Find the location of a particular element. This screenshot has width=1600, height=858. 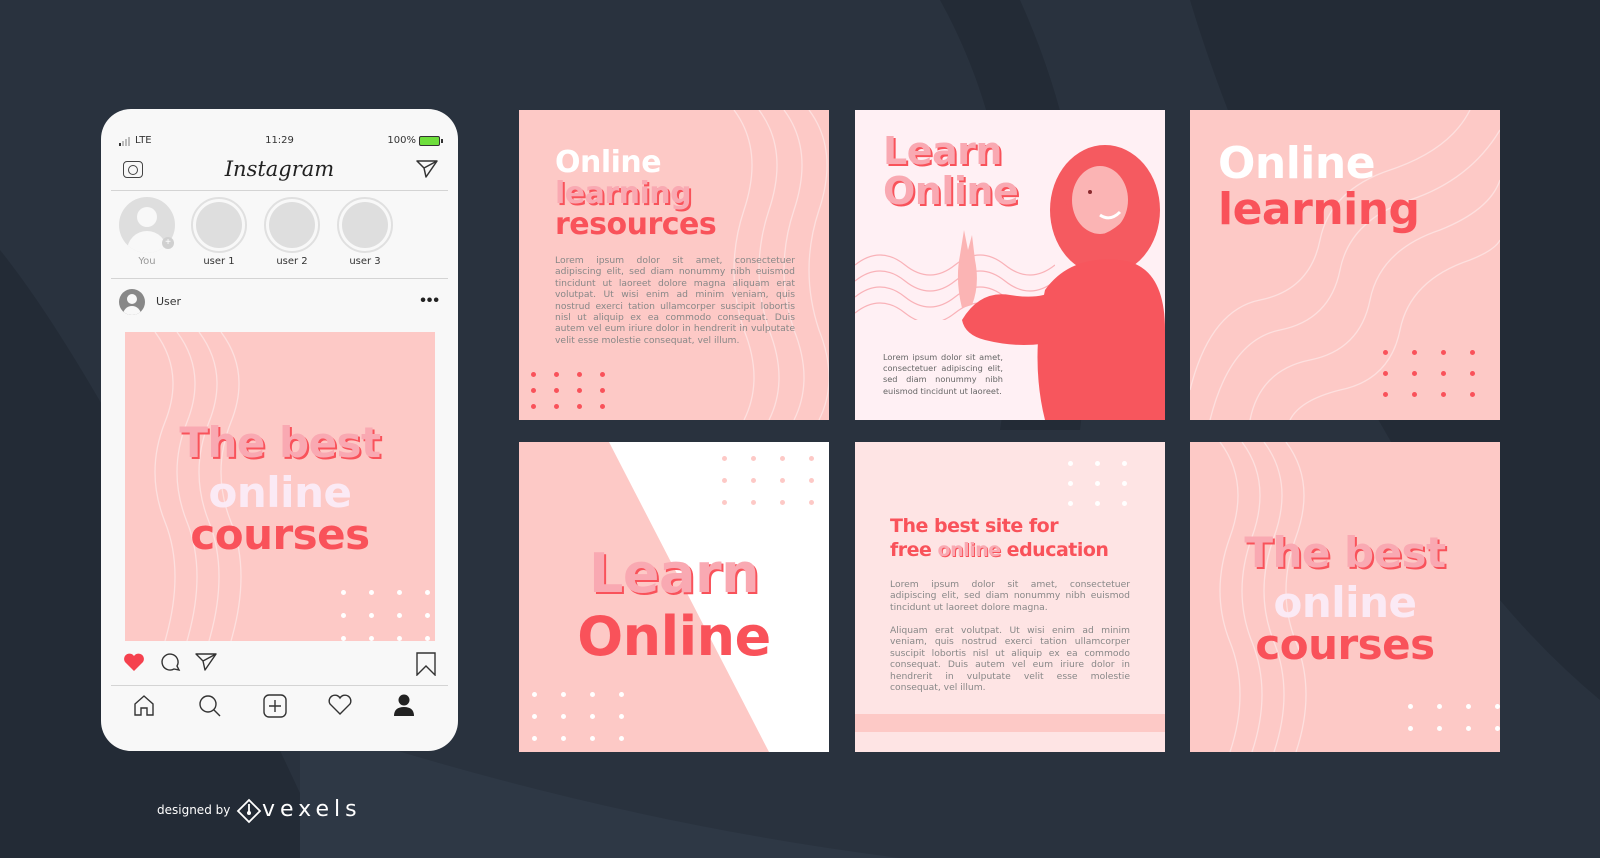

story-user-1: user 1 is located at coordinates (219, 232).